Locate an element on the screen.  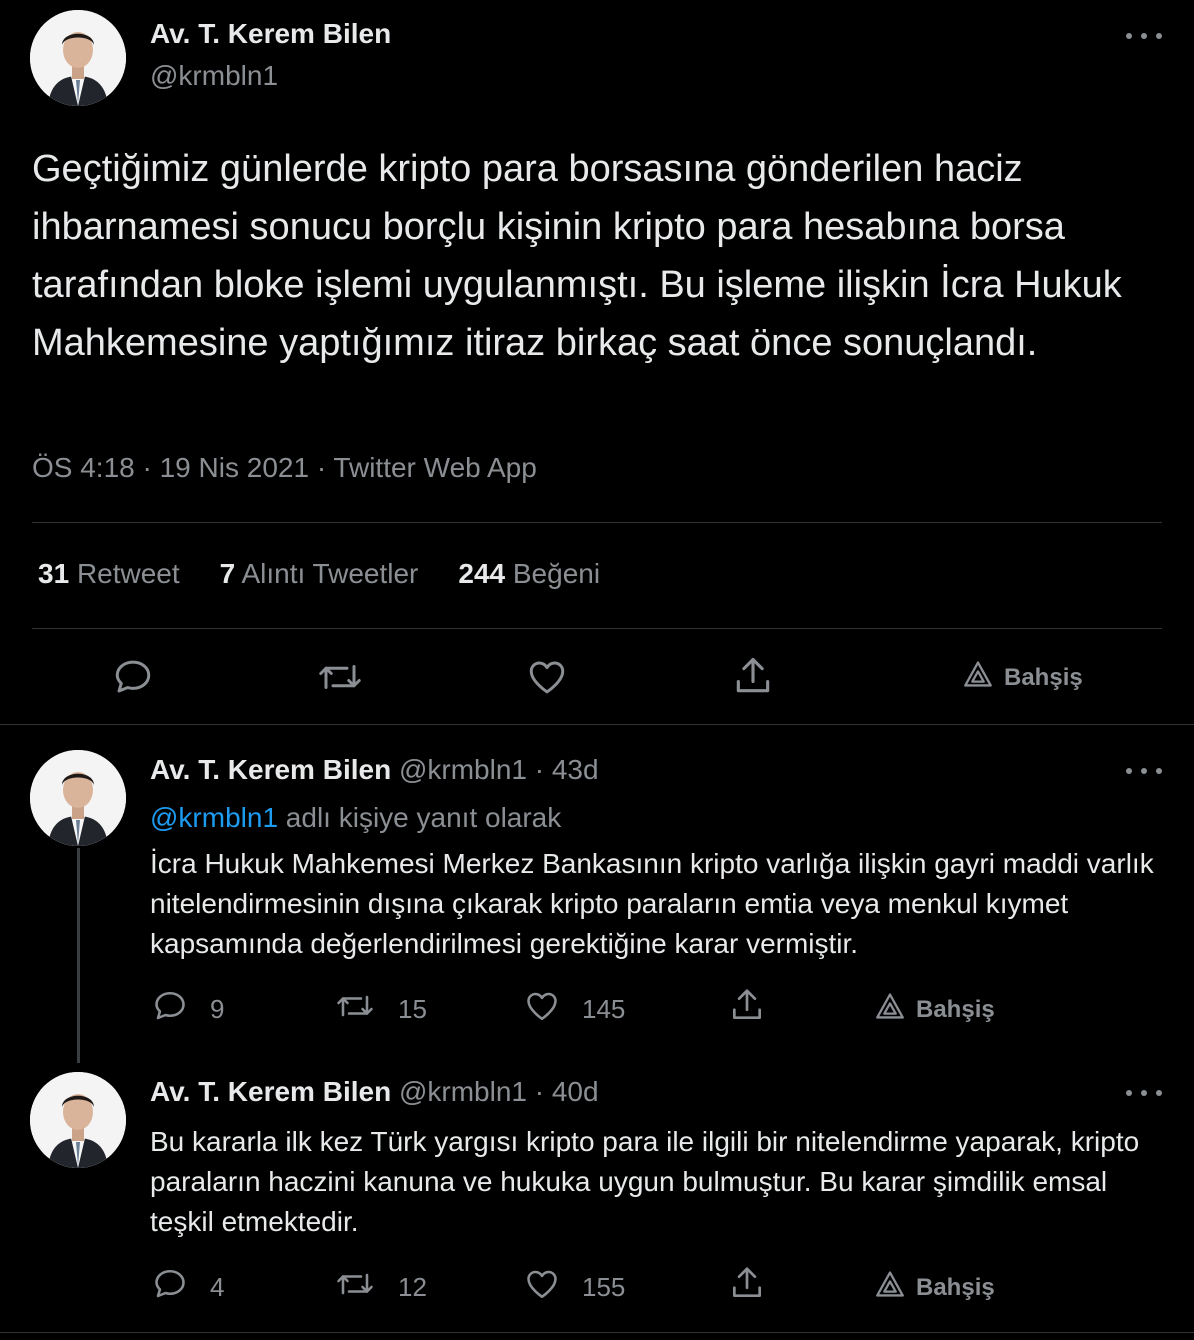
author-handle: @krmbln1 is located at coordinates (214, 76).